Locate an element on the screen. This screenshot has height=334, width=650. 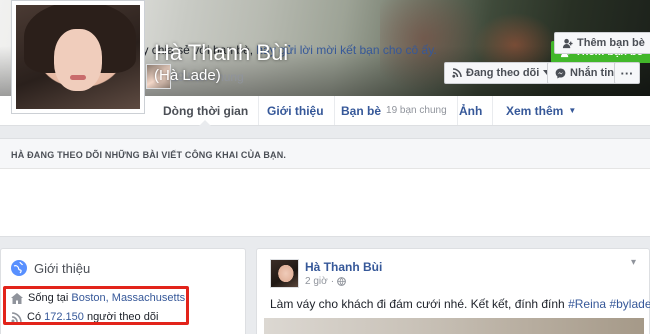
post-options-chevron-icon: ▾ is located at coordinates (633, 262).